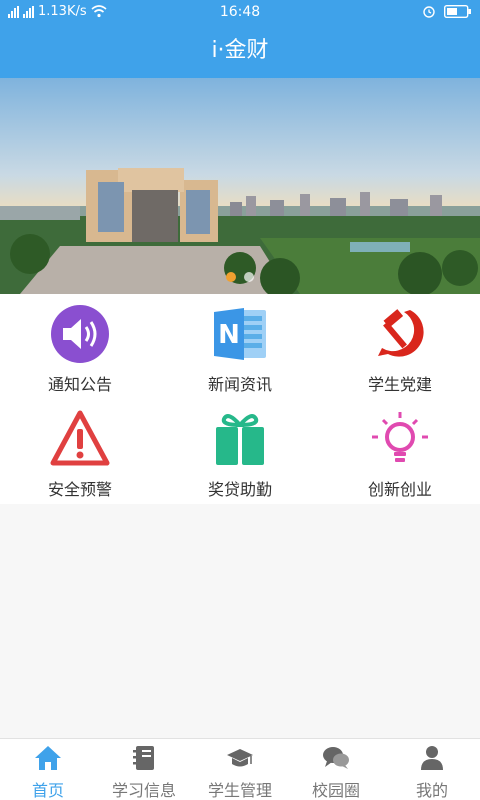 The height and width of the screenshot is (800, 480). I want to click on menu-label: 新闻资讯, so click(239, 384).